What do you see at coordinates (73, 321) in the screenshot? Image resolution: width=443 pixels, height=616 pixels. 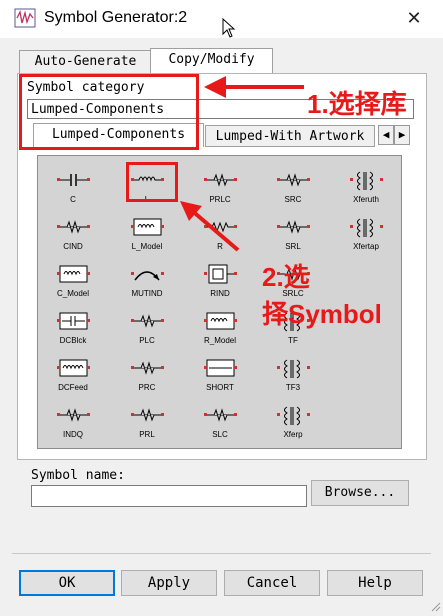 I see `dcblock-icon` at bounding box center [73, 321].